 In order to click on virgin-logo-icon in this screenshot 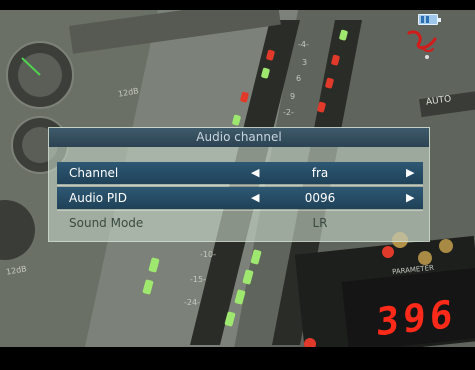, I will do `click(423, 44)`.